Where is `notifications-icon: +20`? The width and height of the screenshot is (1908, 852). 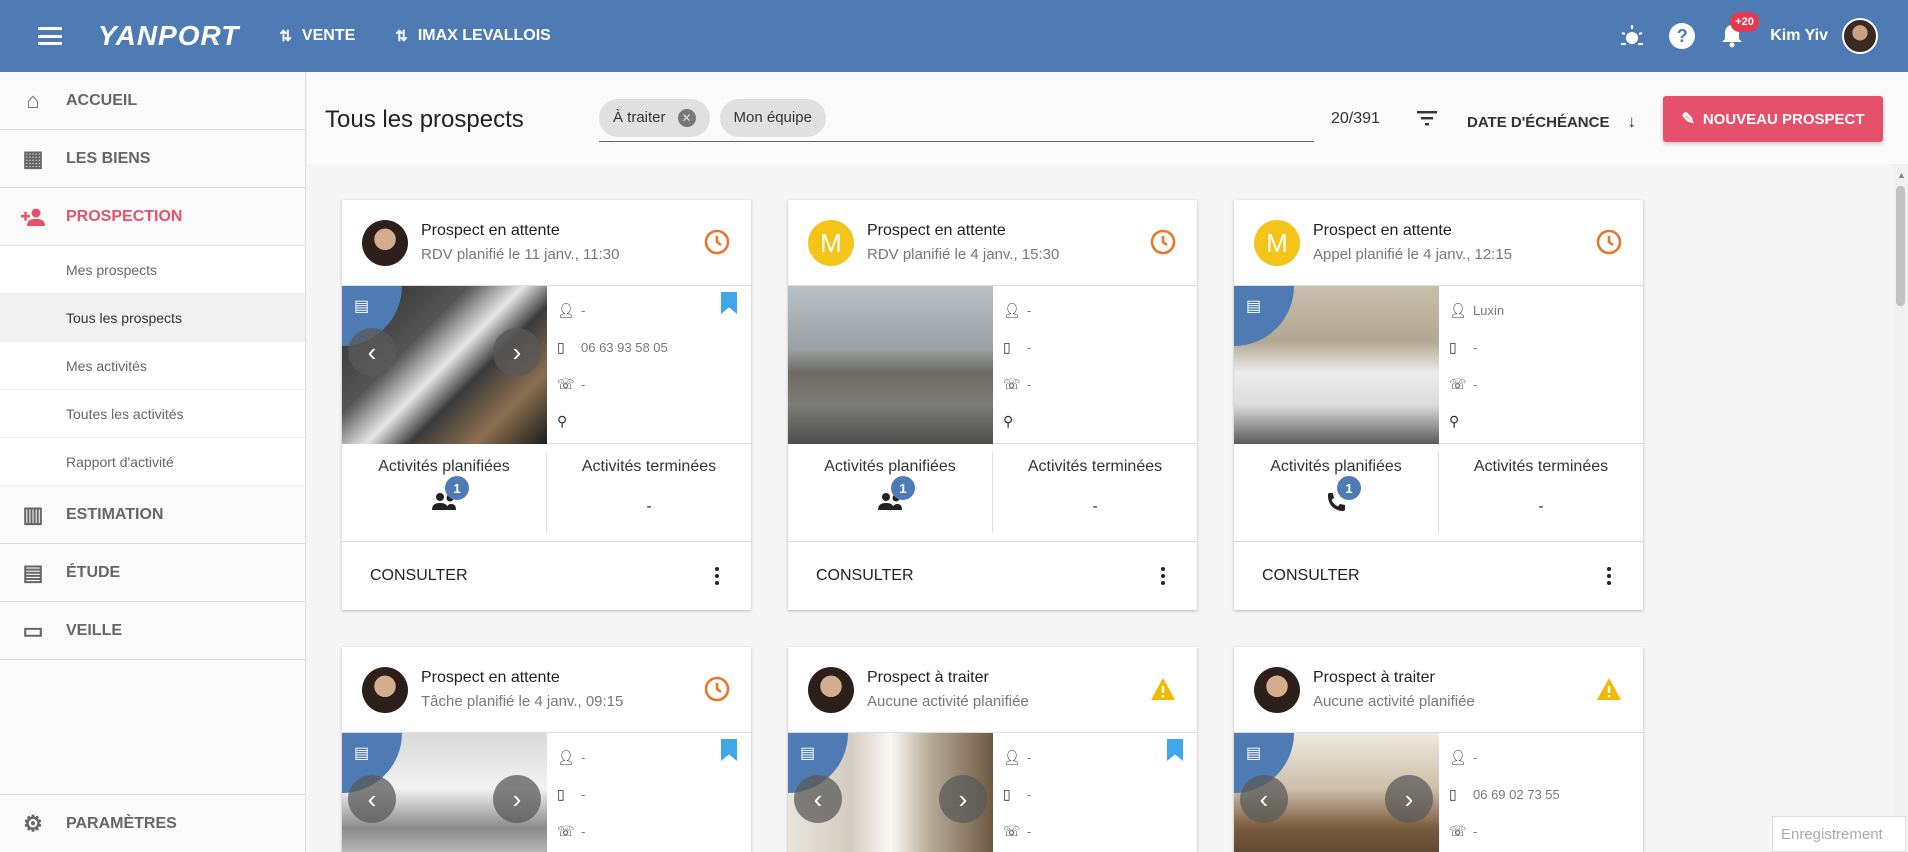
notifications-icon: +20 is located at coordinates (1738, 31).